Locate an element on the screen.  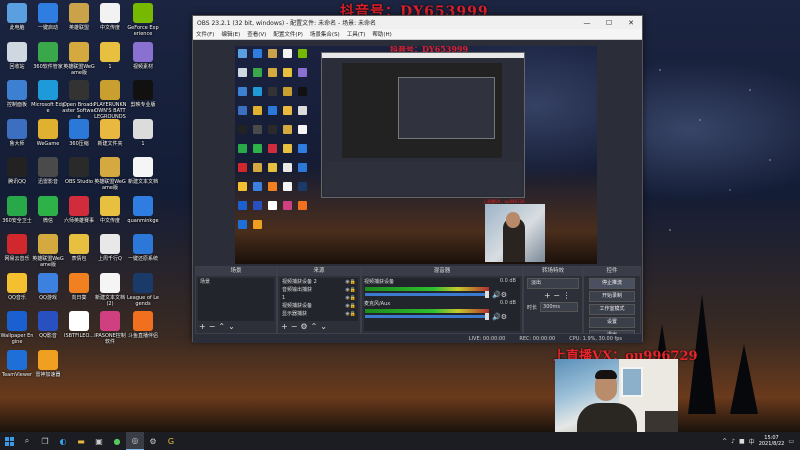
desktop-icon: QQ音乐 is located at coordinates (17, 286).